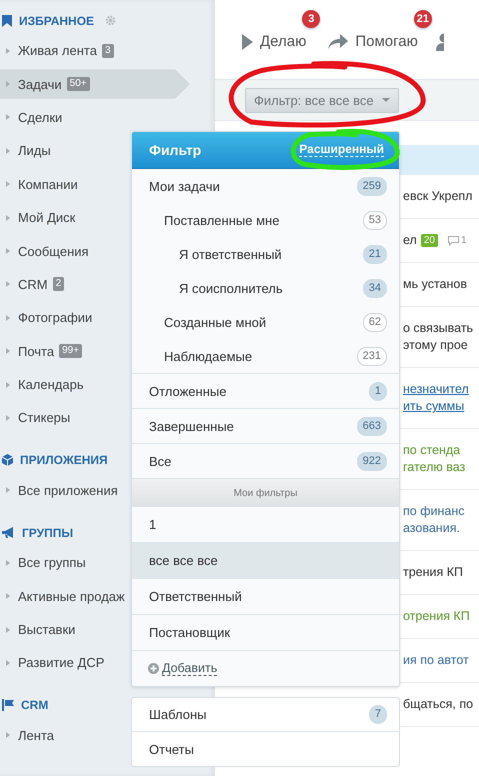  Describe the element at coordinates (436, 616) in the screenshot. I see `task-title: отрения КП` at that location.